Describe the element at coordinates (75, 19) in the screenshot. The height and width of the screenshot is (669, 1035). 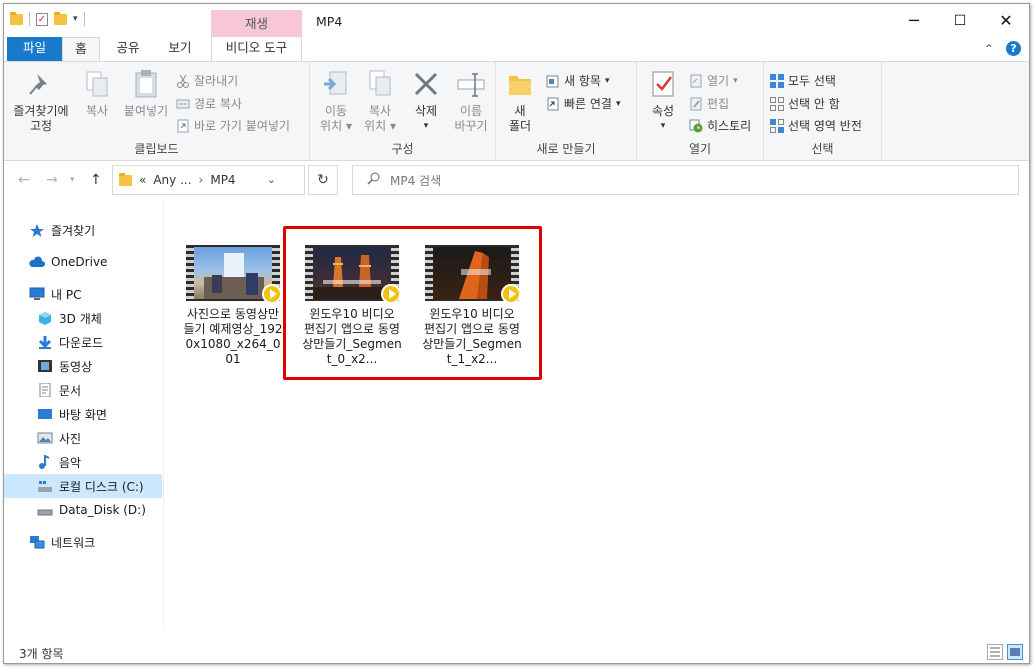
I see `customize-qa-icon: ▾` at that location.